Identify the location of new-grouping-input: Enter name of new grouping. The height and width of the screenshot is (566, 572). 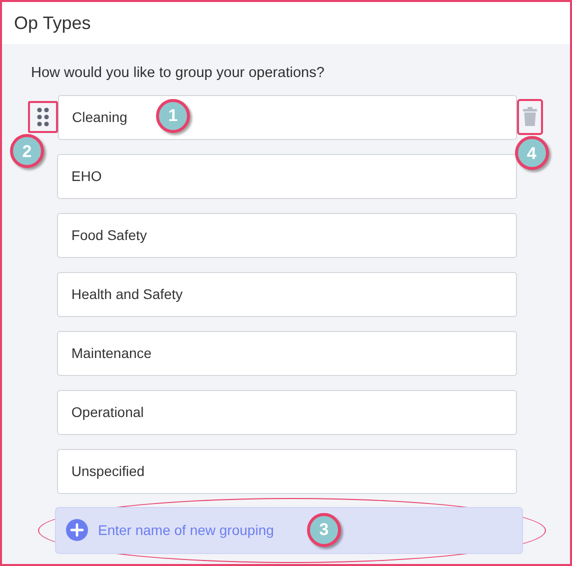
(198, 530).